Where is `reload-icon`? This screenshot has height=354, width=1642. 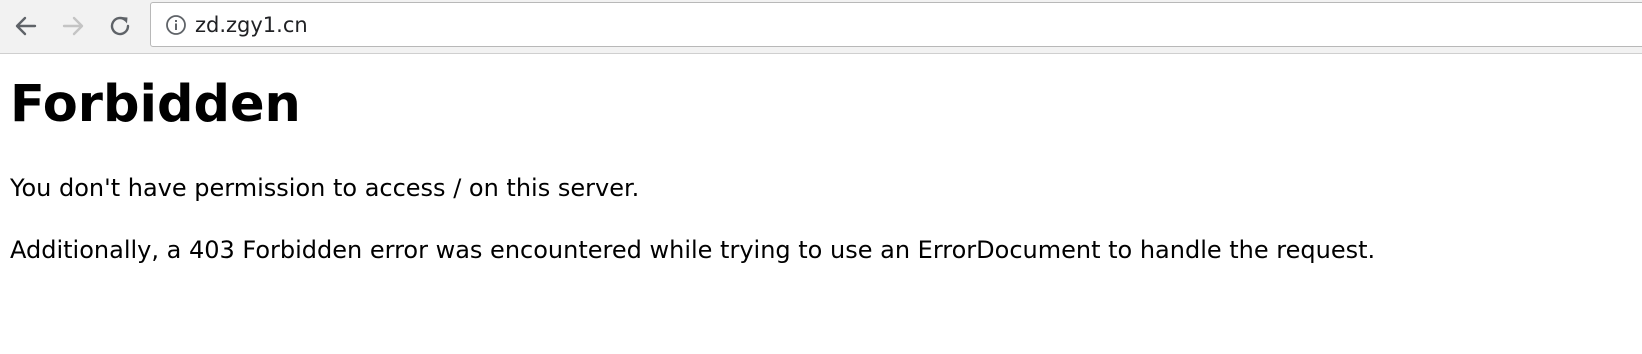 reload-icon is located at coordinates (120, 26).